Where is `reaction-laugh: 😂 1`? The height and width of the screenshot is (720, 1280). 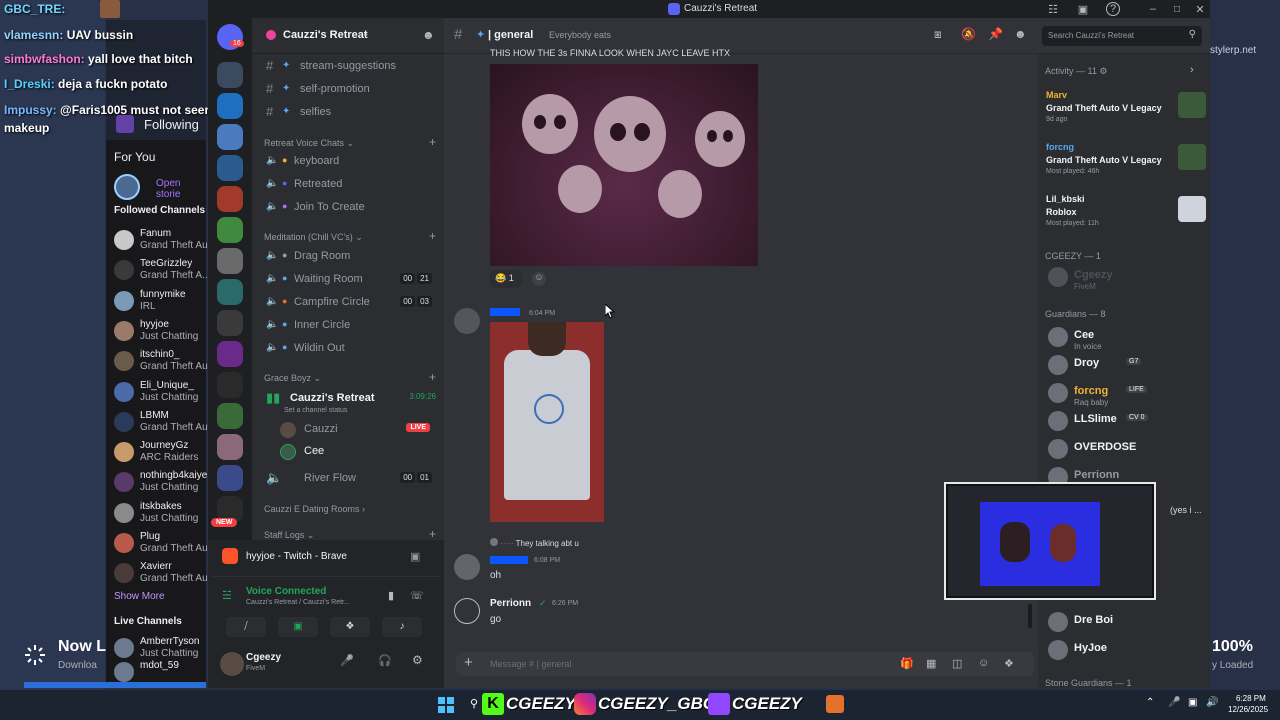
reaction-laugh: 😂 1 is located at coordinates (506, 279).